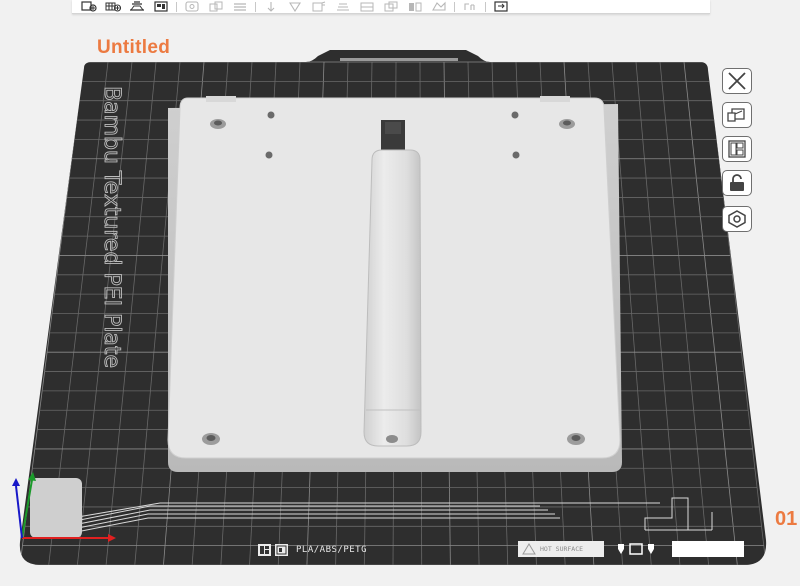 Image resolution: width=800 pixels, height=586 pixels. Describe the element at coordinates (636, 549) in the screenshot. I see `square-icon` at that location.